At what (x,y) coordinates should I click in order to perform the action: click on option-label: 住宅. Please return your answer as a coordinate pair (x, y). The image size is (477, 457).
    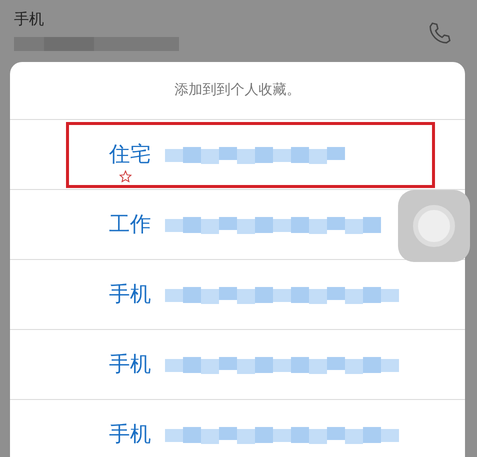
    Looking at the image, I should click on (130, 154).